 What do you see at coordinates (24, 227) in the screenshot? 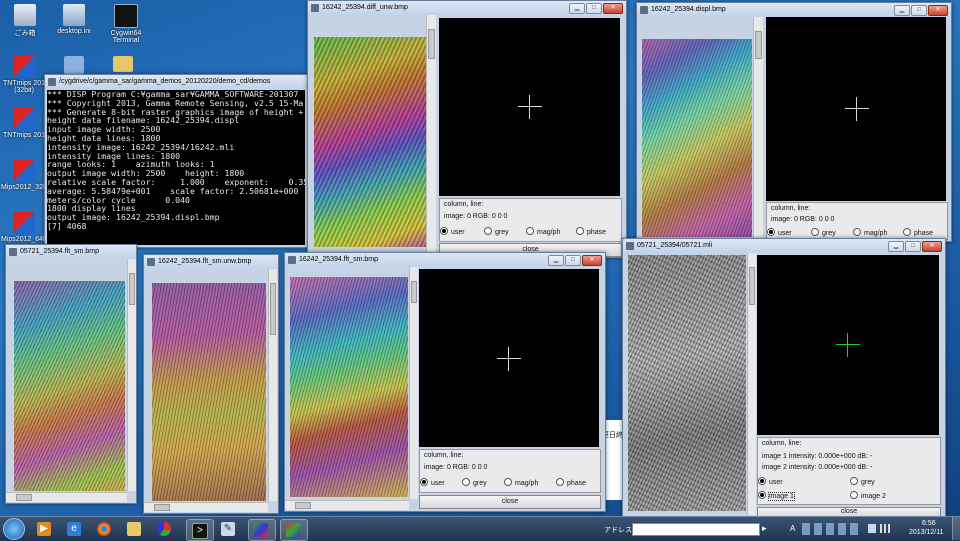
I see `mips2012-64-icon: Mips2012_64b` at bounding box center [24, 227].